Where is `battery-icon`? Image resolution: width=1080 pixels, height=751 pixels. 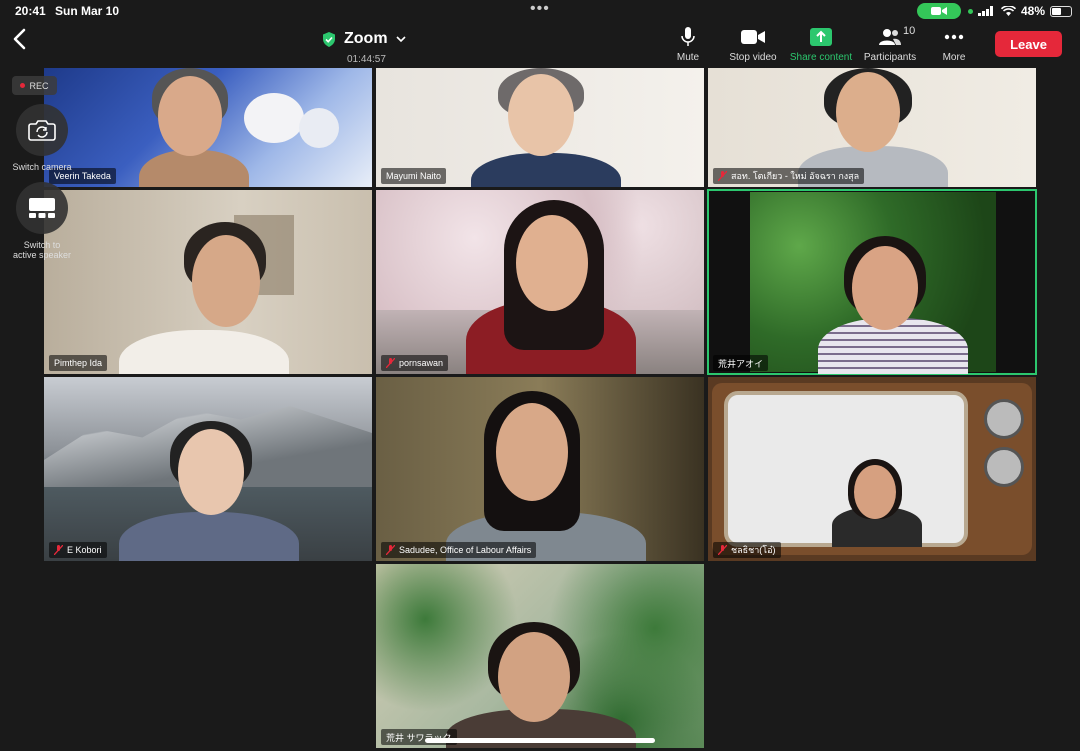
battery-icon is located at coordinates (1061, 11).